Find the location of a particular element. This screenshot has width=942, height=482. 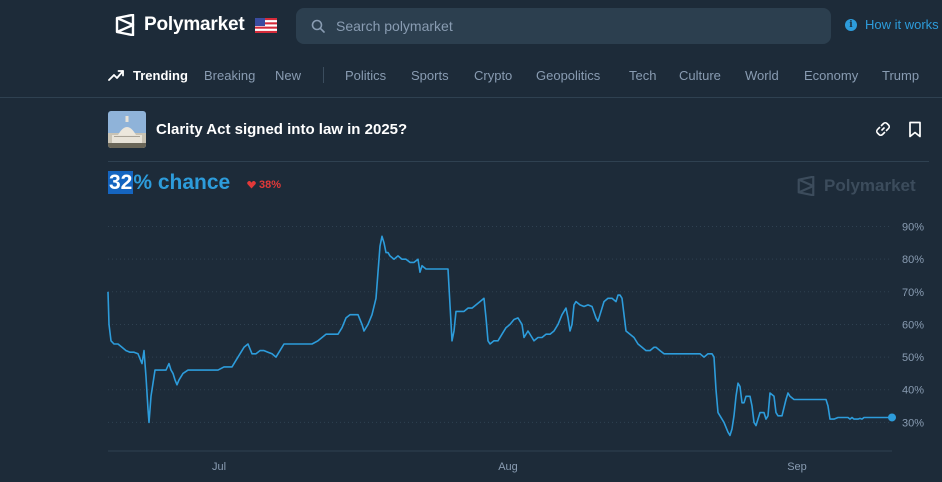

x-tick-label: Sep is located at coordinates (797, 467).